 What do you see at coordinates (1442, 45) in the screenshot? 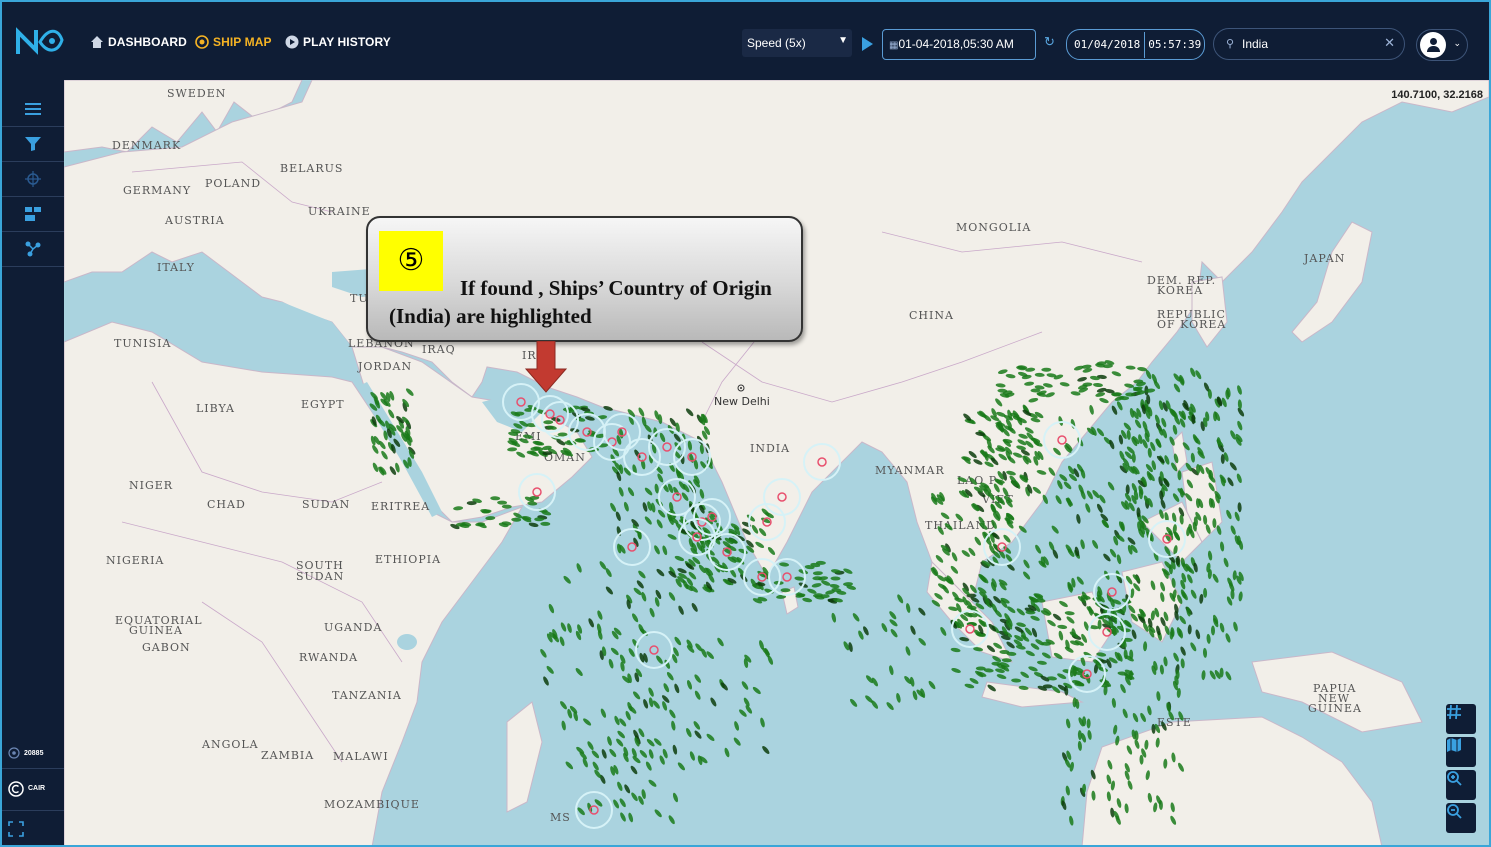
I see `user-menu: ⌄` at bounding box center [1442, 45].